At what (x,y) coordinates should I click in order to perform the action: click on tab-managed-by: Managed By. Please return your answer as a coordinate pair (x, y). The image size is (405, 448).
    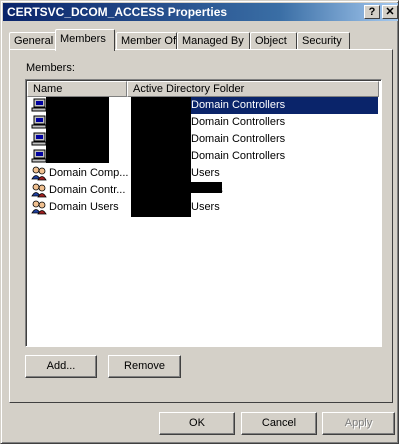
    Looking at the image, I should click on (213, 41).